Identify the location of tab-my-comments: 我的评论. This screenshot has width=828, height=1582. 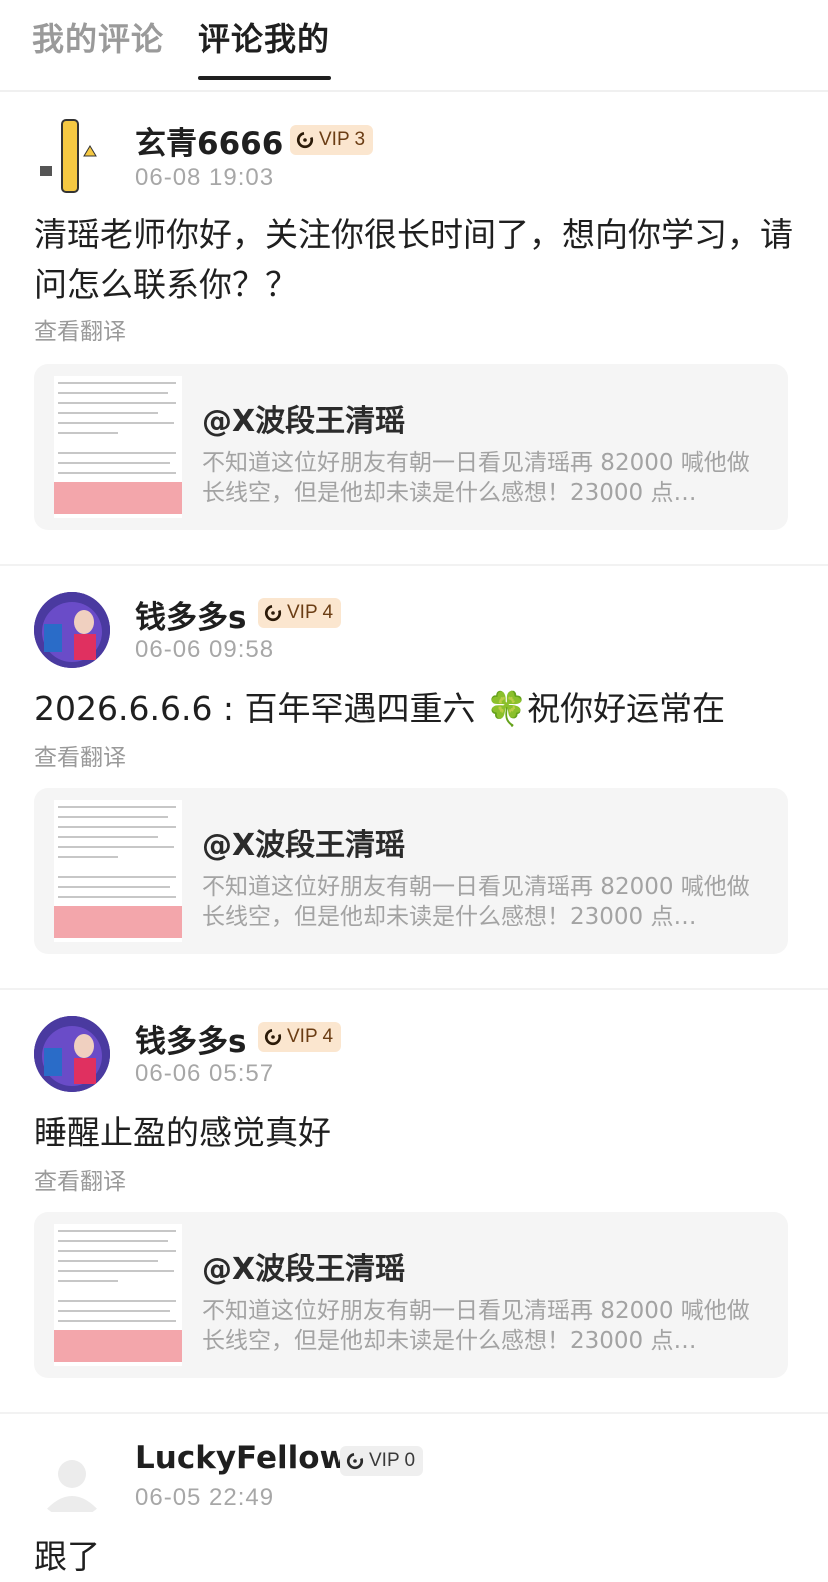
(98, 37).